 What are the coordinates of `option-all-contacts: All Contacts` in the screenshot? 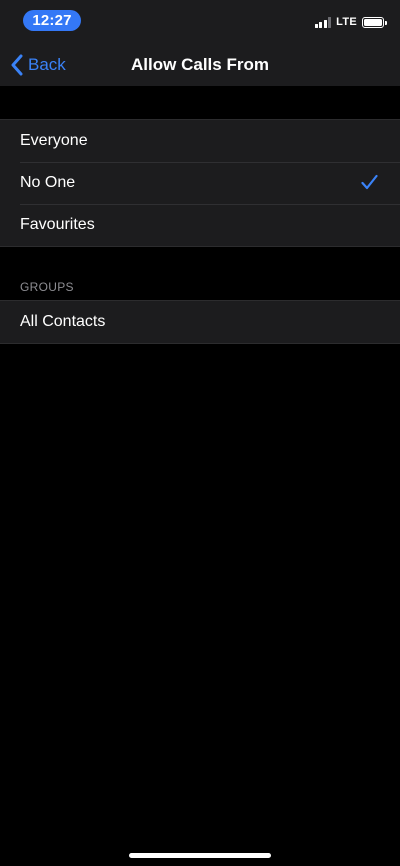 It's located at (200, 322).